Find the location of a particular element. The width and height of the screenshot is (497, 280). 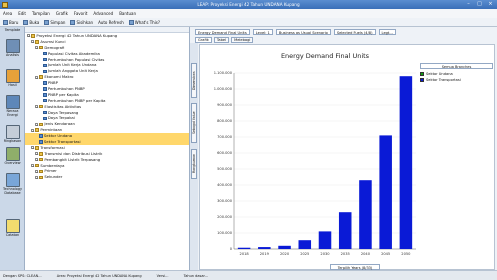

energy-balance-icon is located at coordinates (12, 102).